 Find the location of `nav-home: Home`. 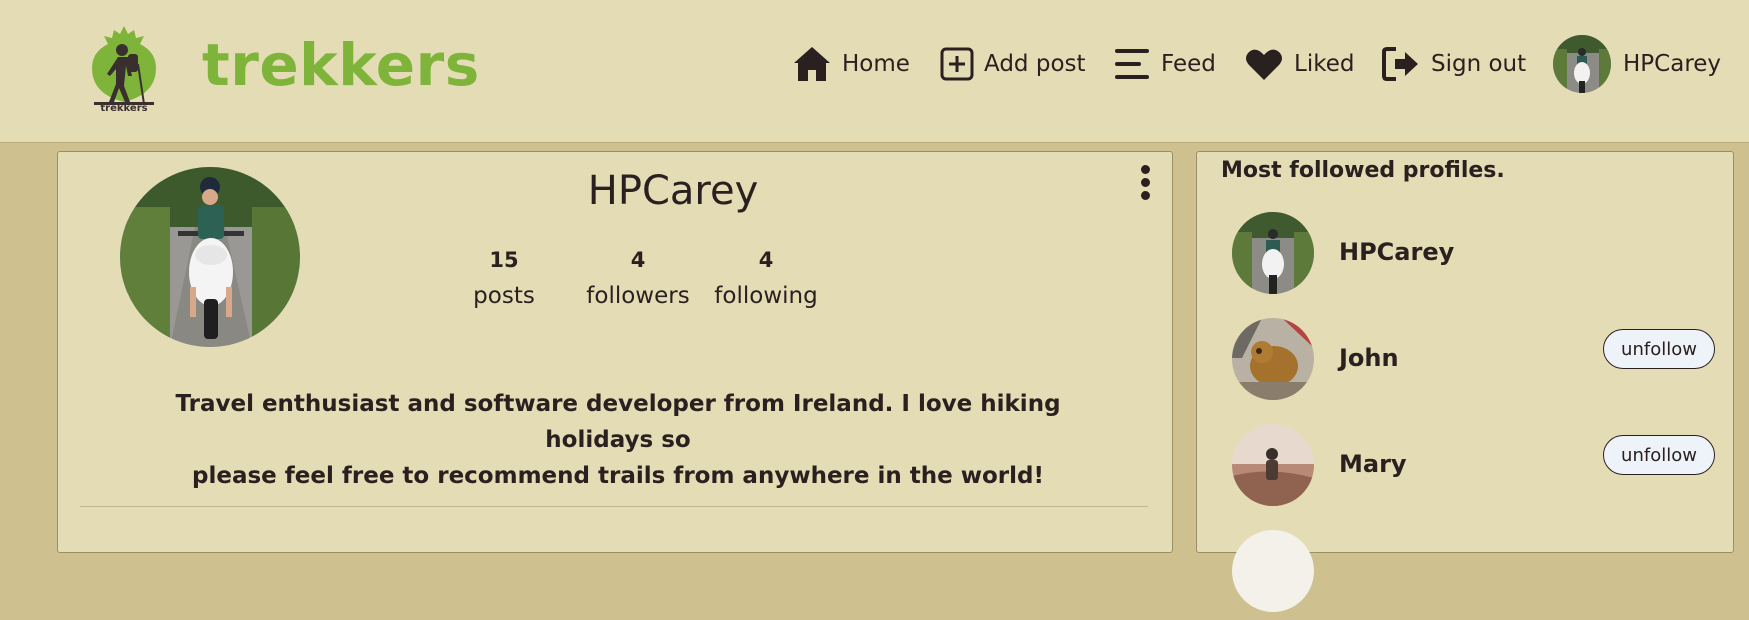

nav-home: Home is located at coordinates (851, 64).